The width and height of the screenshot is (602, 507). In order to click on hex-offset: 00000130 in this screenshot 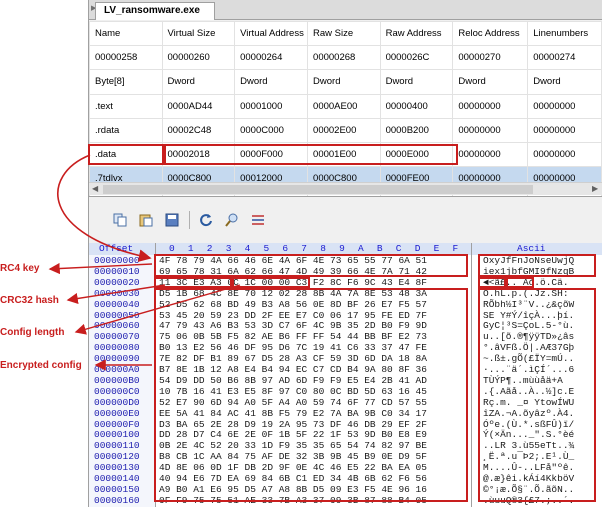, I will do `click(117, 468)`.